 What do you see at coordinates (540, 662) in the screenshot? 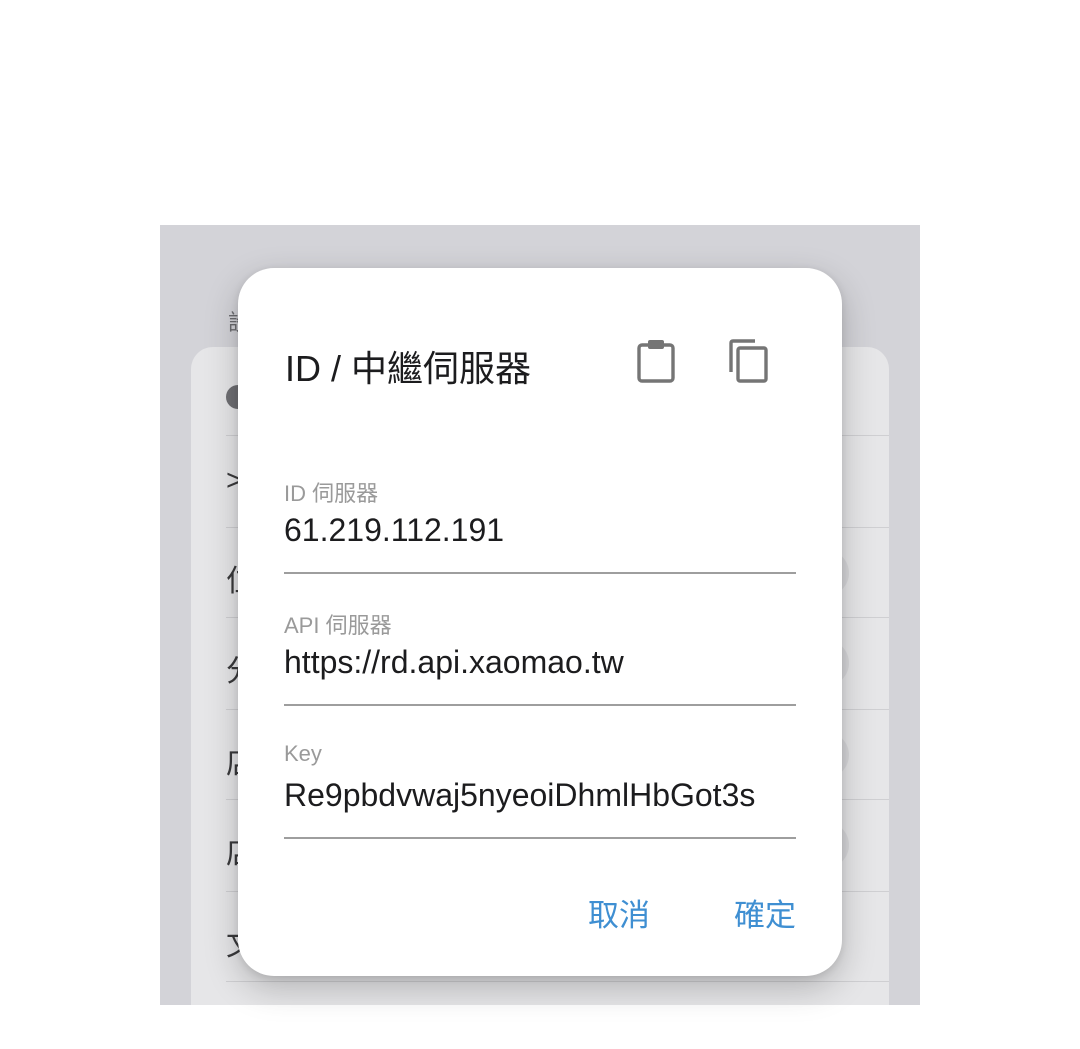
I see `api-server-input` at bounding box center [540, 662].